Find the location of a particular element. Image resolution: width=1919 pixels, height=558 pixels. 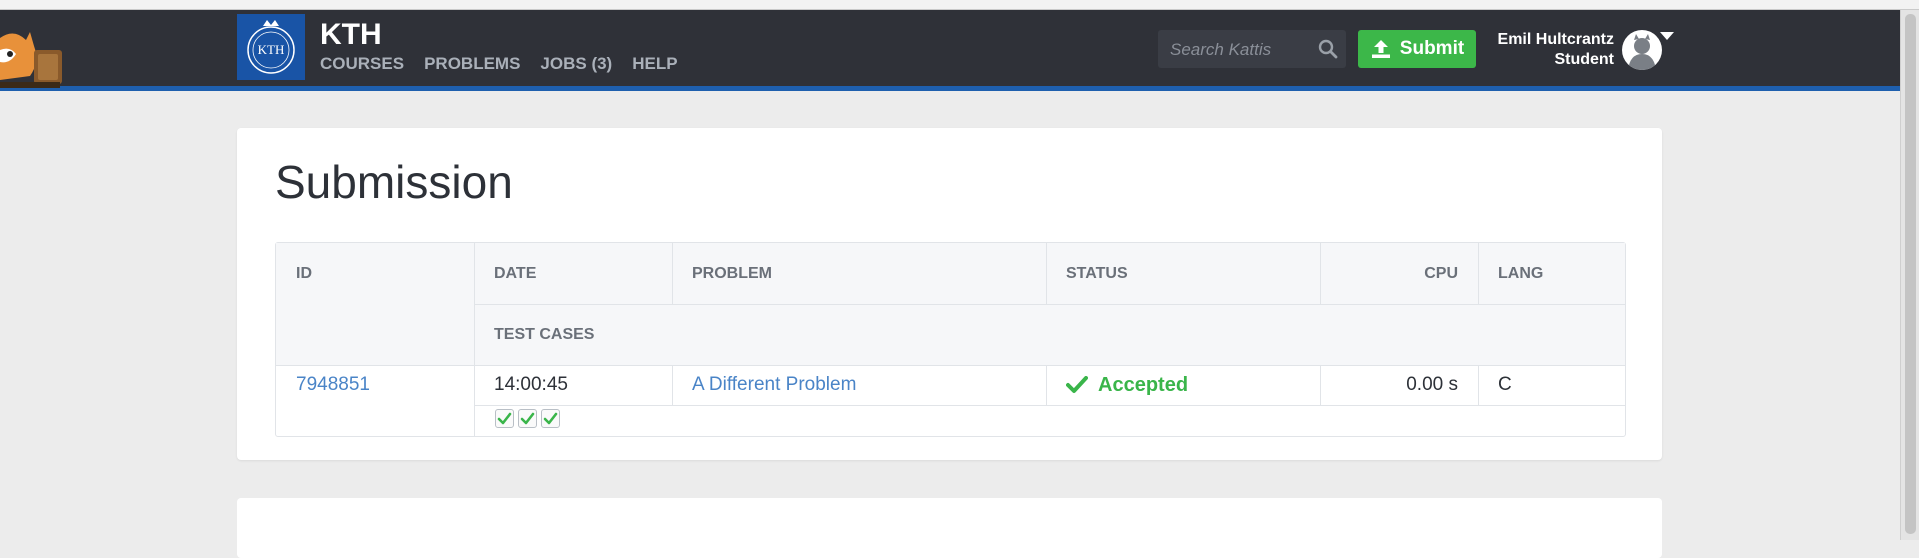

scrollbar-thumb is located at coordinates (1910, 274).